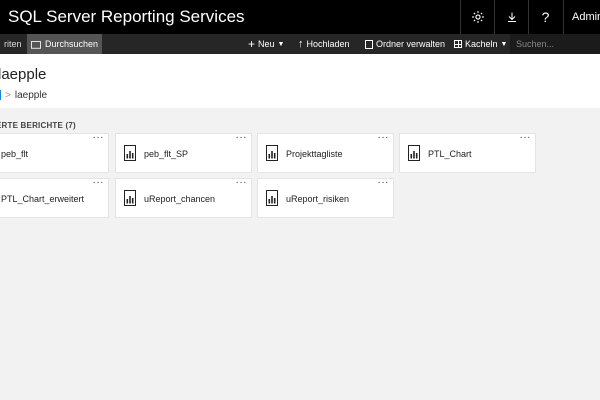  I want to click on app-title: SQL Server Reporting Services, so click(126, 17).